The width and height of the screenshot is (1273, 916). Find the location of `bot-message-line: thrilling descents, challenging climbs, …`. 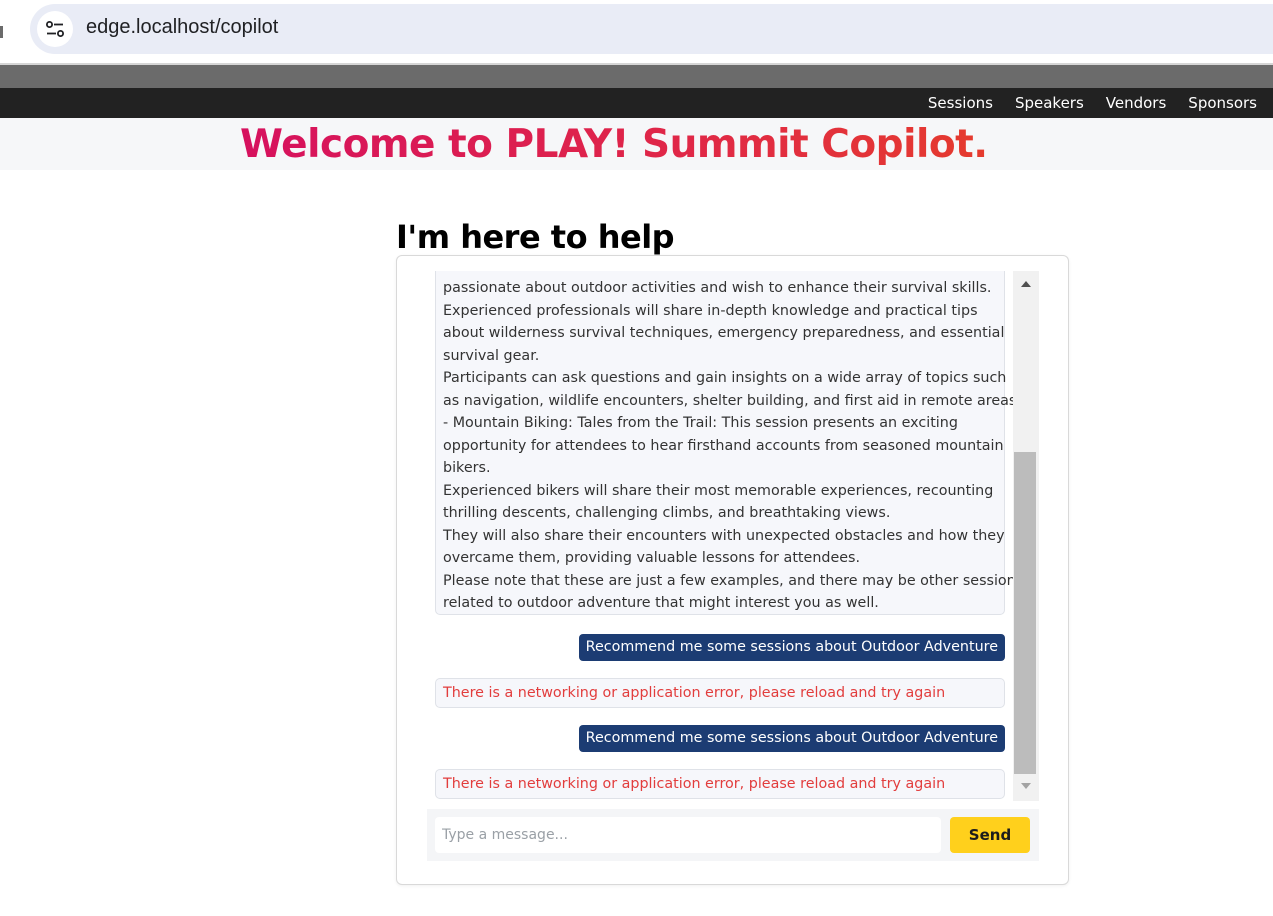

bot-message-line: thrilling descents, challenging climbs, … is located at coordinates (667, 513).